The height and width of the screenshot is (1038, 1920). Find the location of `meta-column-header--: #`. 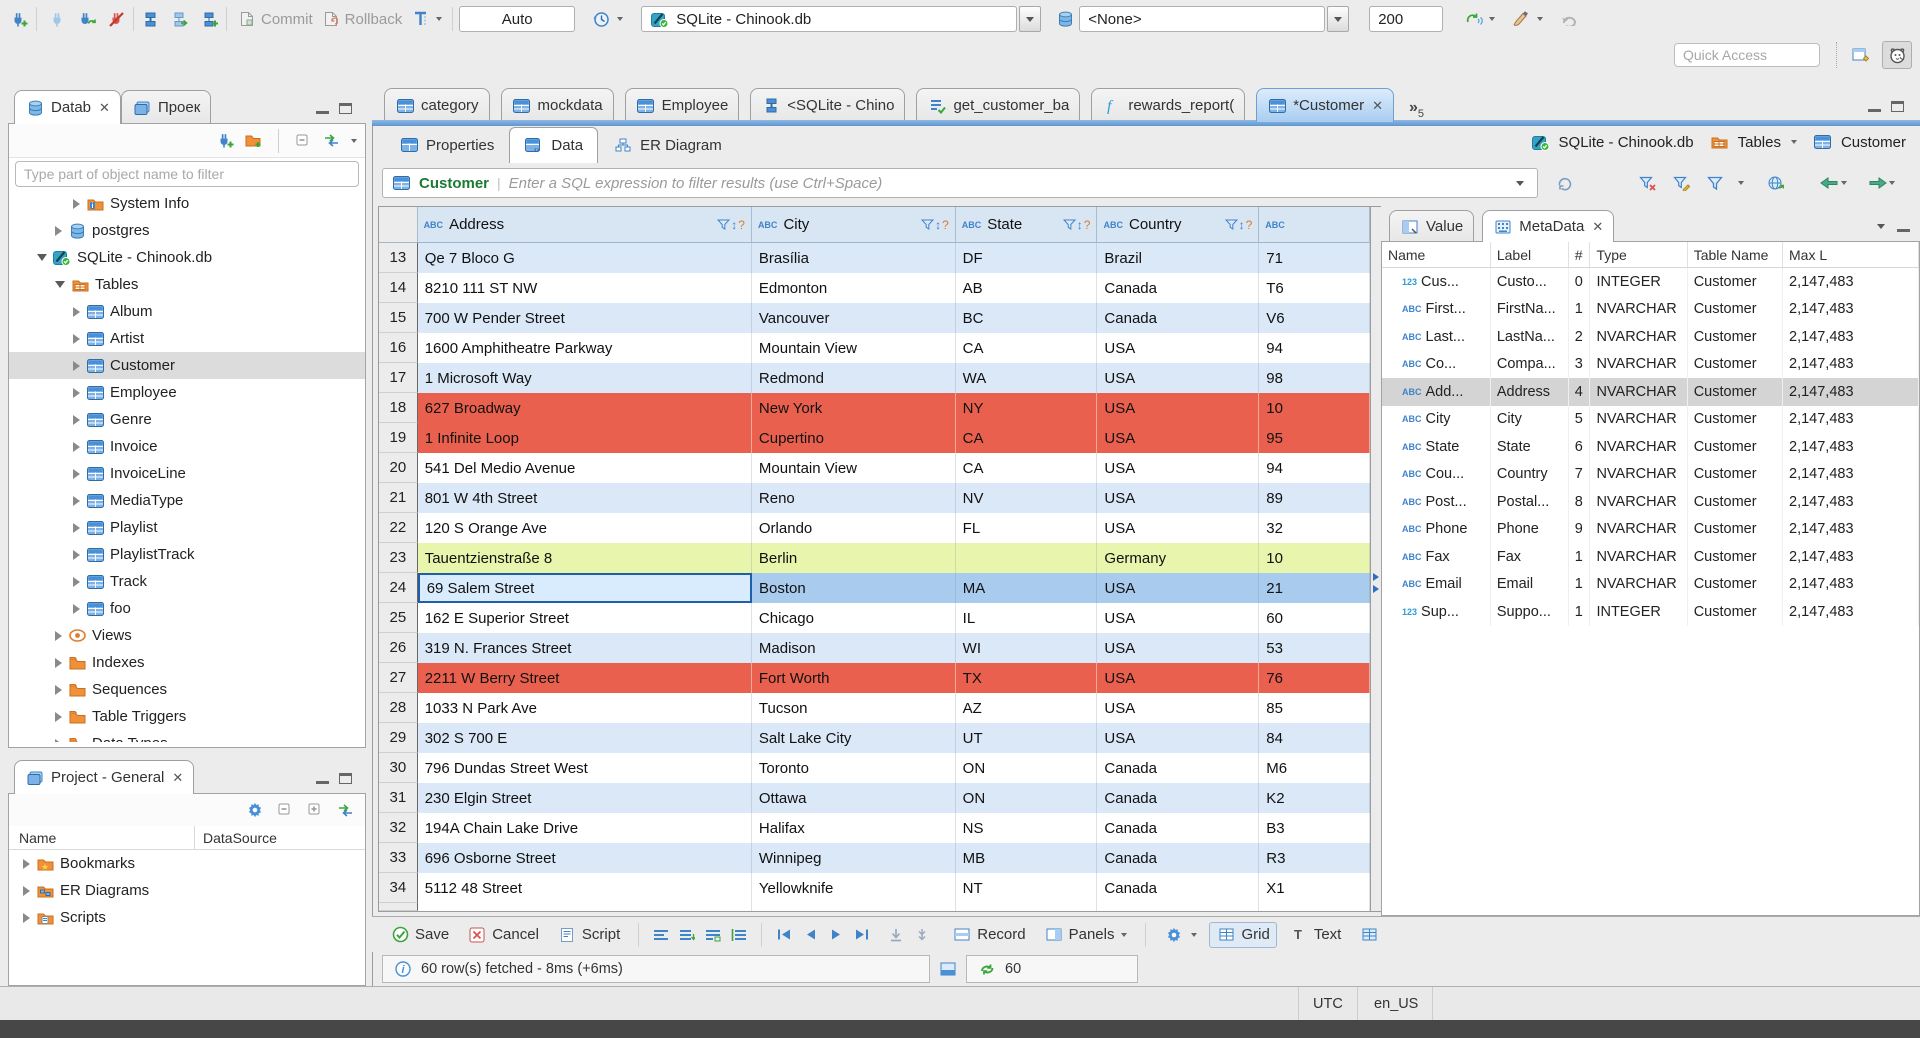

meta-column-header--: # is located at coordinates (1580, 254).